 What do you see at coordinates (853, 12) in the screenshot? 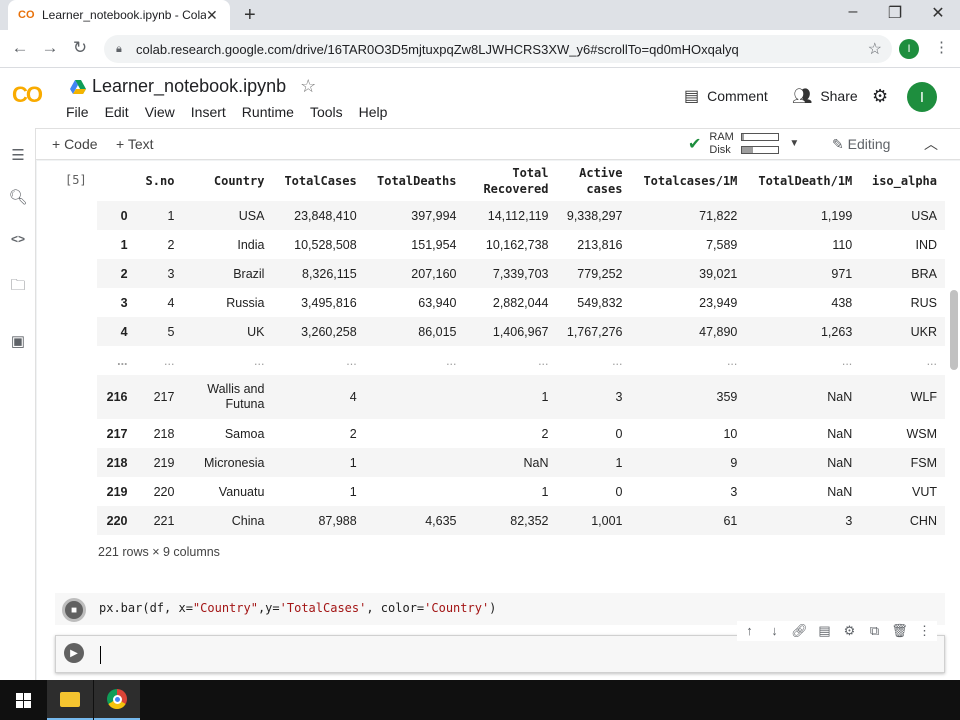
I see `window-minimize-button: –` at bounding box center [853, 12].